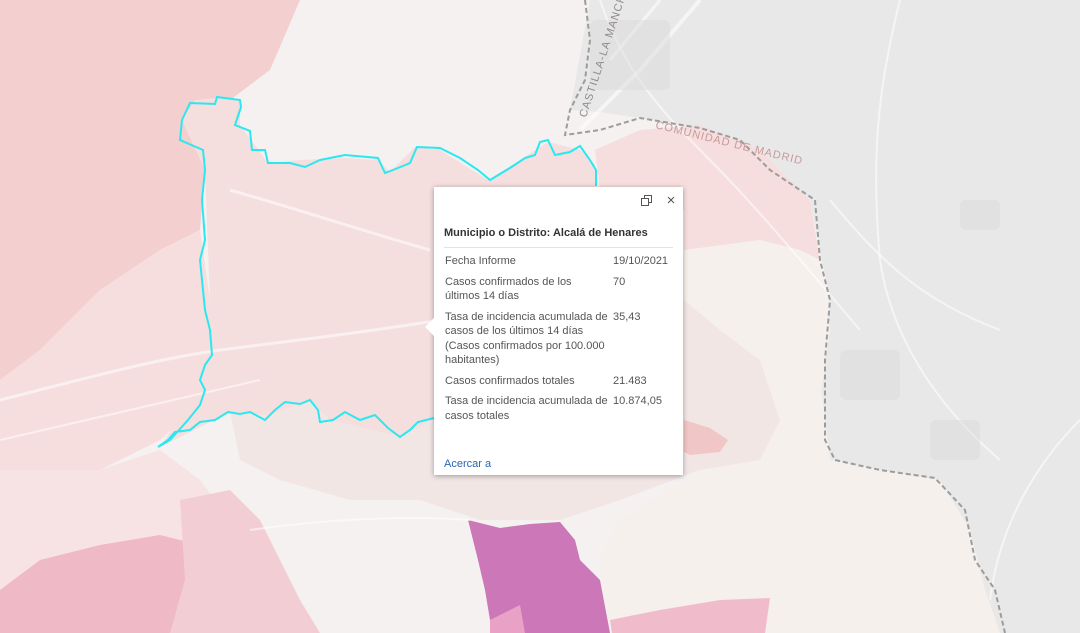  I want to click on popup-title: Municipio o Distrito: Alcalá de Henares, so click(546, 233).